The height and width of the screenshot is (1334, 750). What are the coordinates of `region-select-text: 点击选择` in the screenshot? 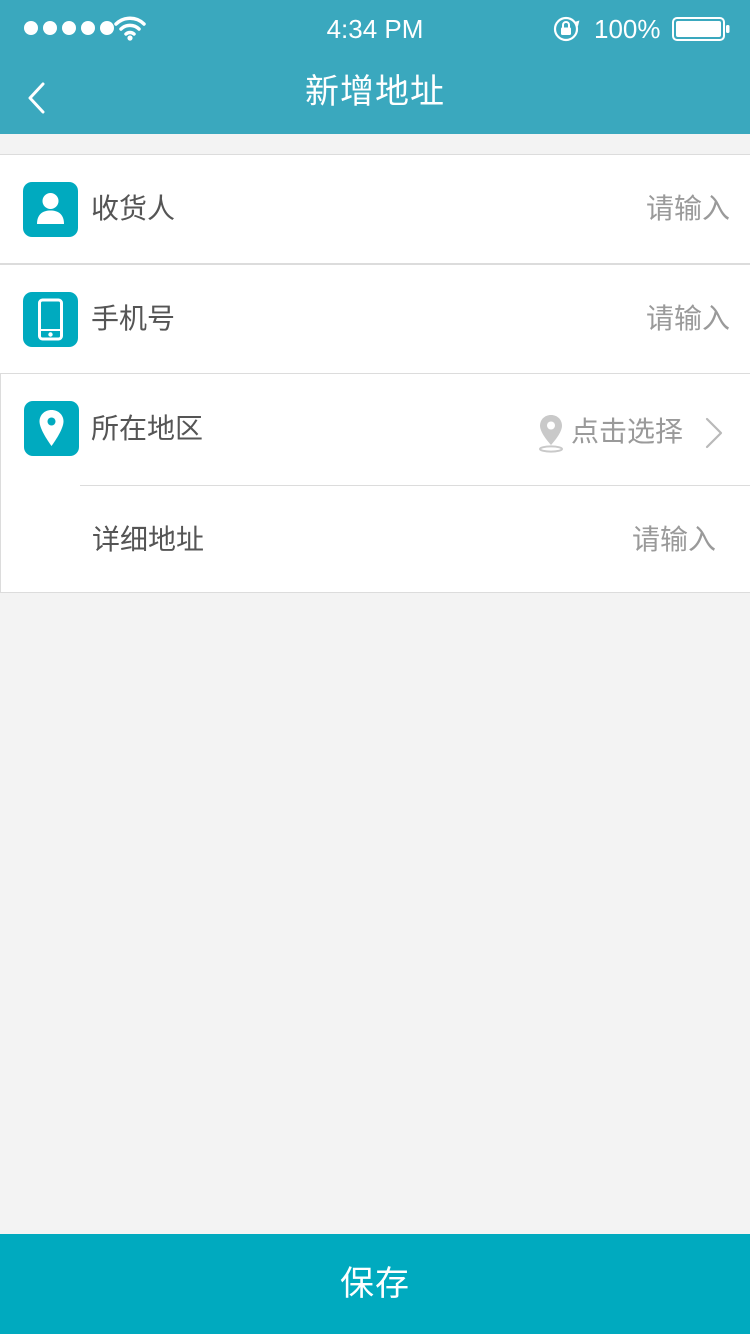 It's located at (627, 431).